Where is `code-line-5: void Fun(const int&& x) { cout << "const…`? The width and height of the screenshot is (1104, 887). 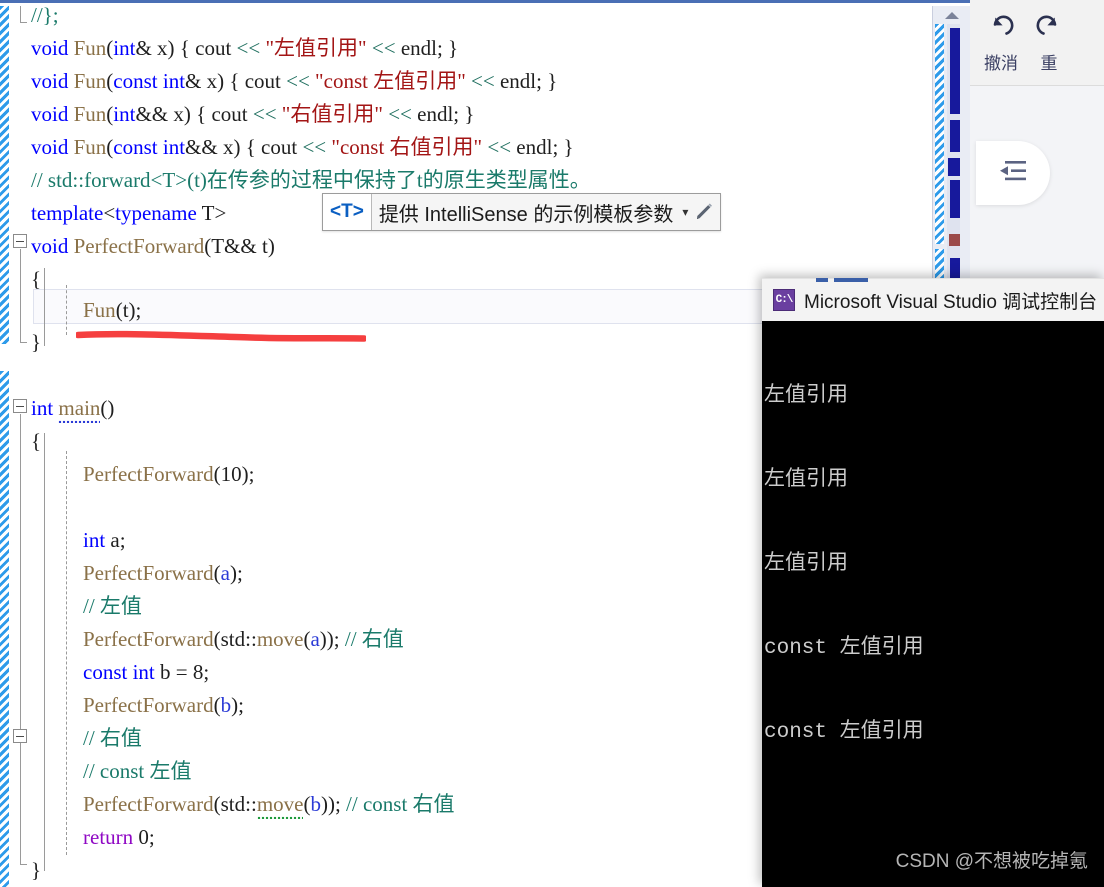
code-line-5: void Fun(const int&& x) { cout << "const… is located at coordinates (302, 147).